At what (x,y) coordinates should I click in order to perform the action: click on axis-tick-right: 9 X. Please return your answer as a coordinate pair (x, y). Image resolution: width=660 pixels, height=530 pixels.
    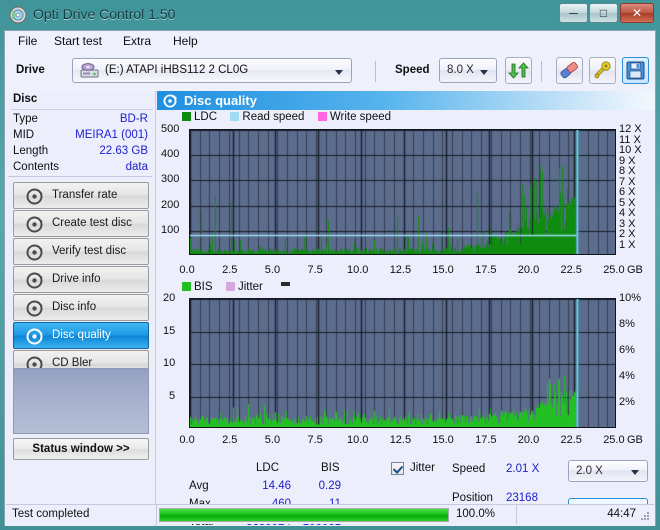
    Looking at the image, I should click on (627, 160).